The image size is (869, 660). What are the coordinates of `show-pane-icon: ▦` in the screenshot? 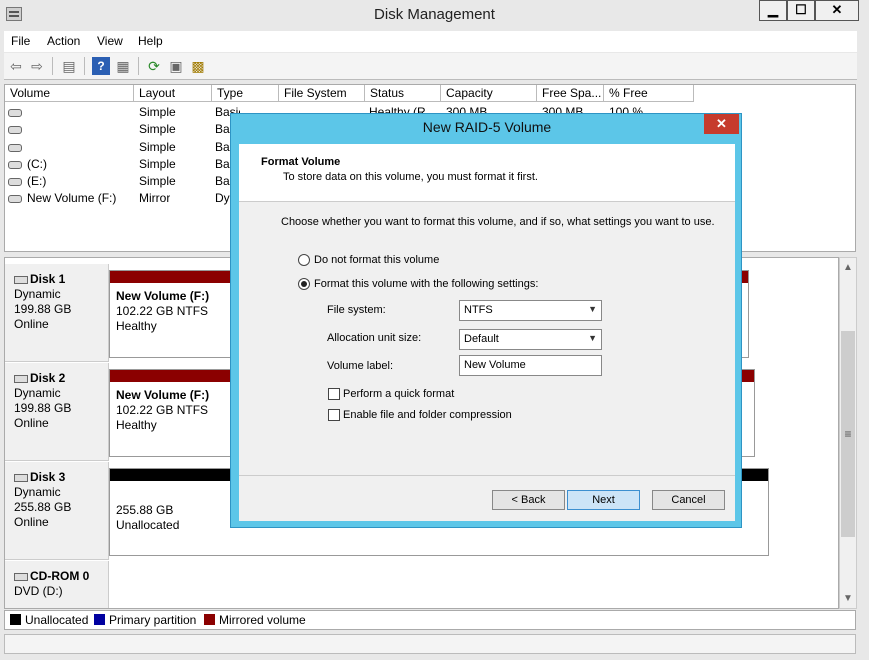 It's located at (123, 66).